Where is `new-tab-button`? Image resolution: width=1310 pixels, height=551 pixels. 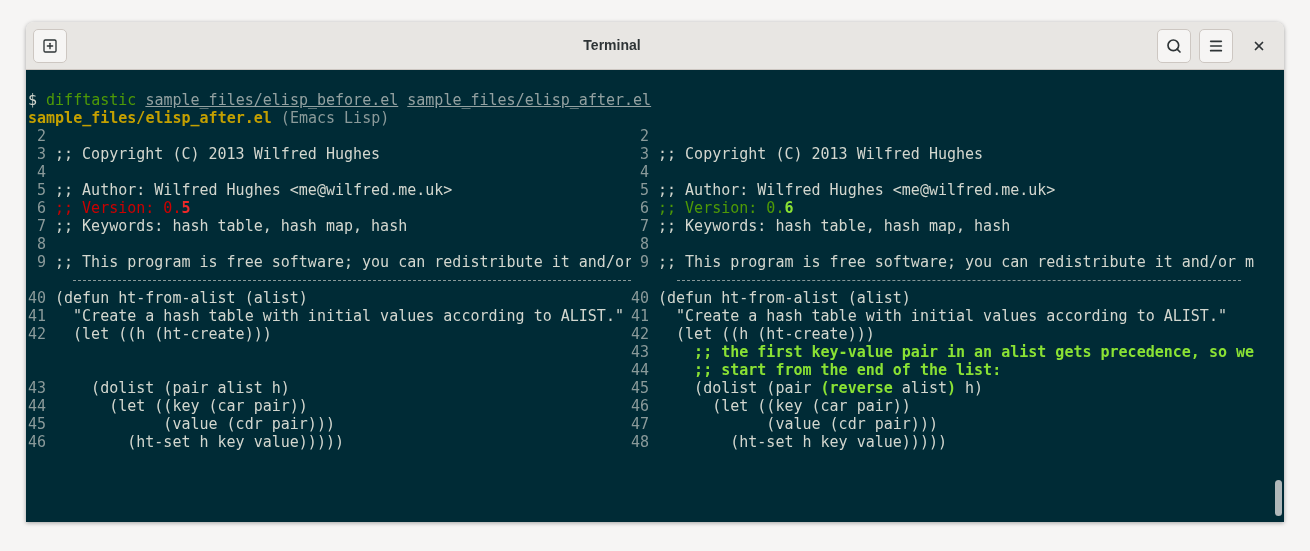
new-tab-button is located at coordinates (50, 45).